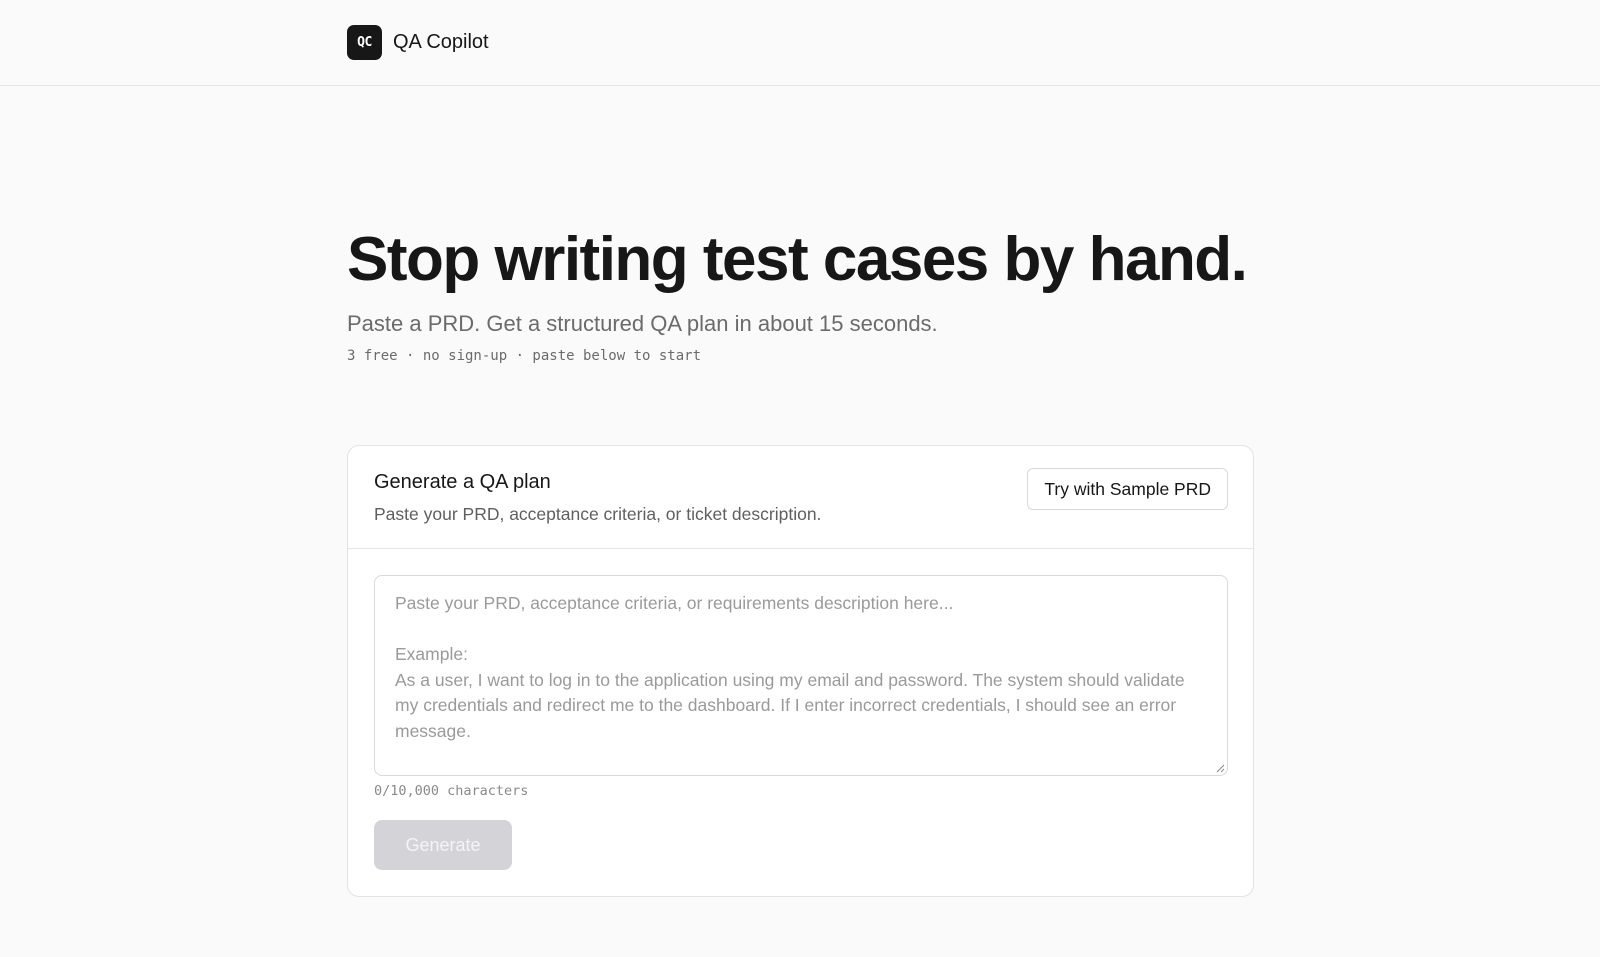 The image size is (1600, 957). I want to click on try-sample-prd-button: Try with Sample PRD, so click(1127, 489).